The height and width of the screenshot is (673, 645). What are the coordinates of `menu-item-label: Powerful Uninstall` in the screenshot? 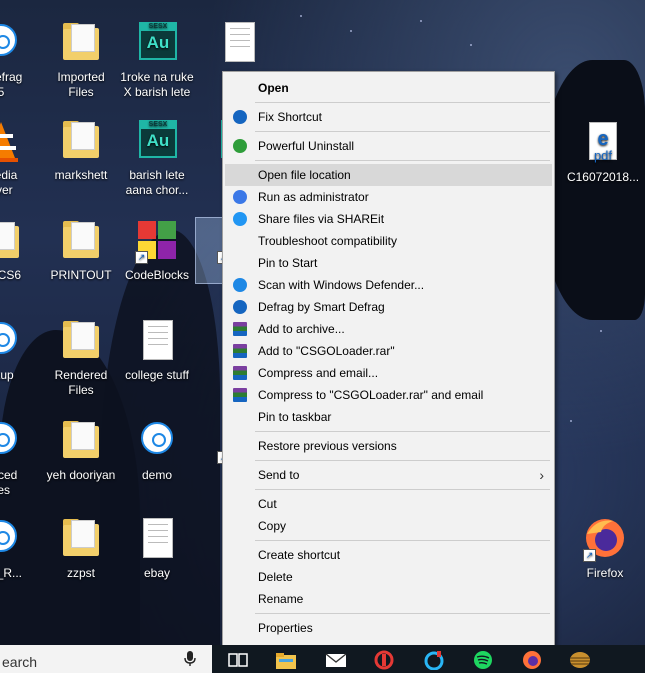 It's located at (306, 146).